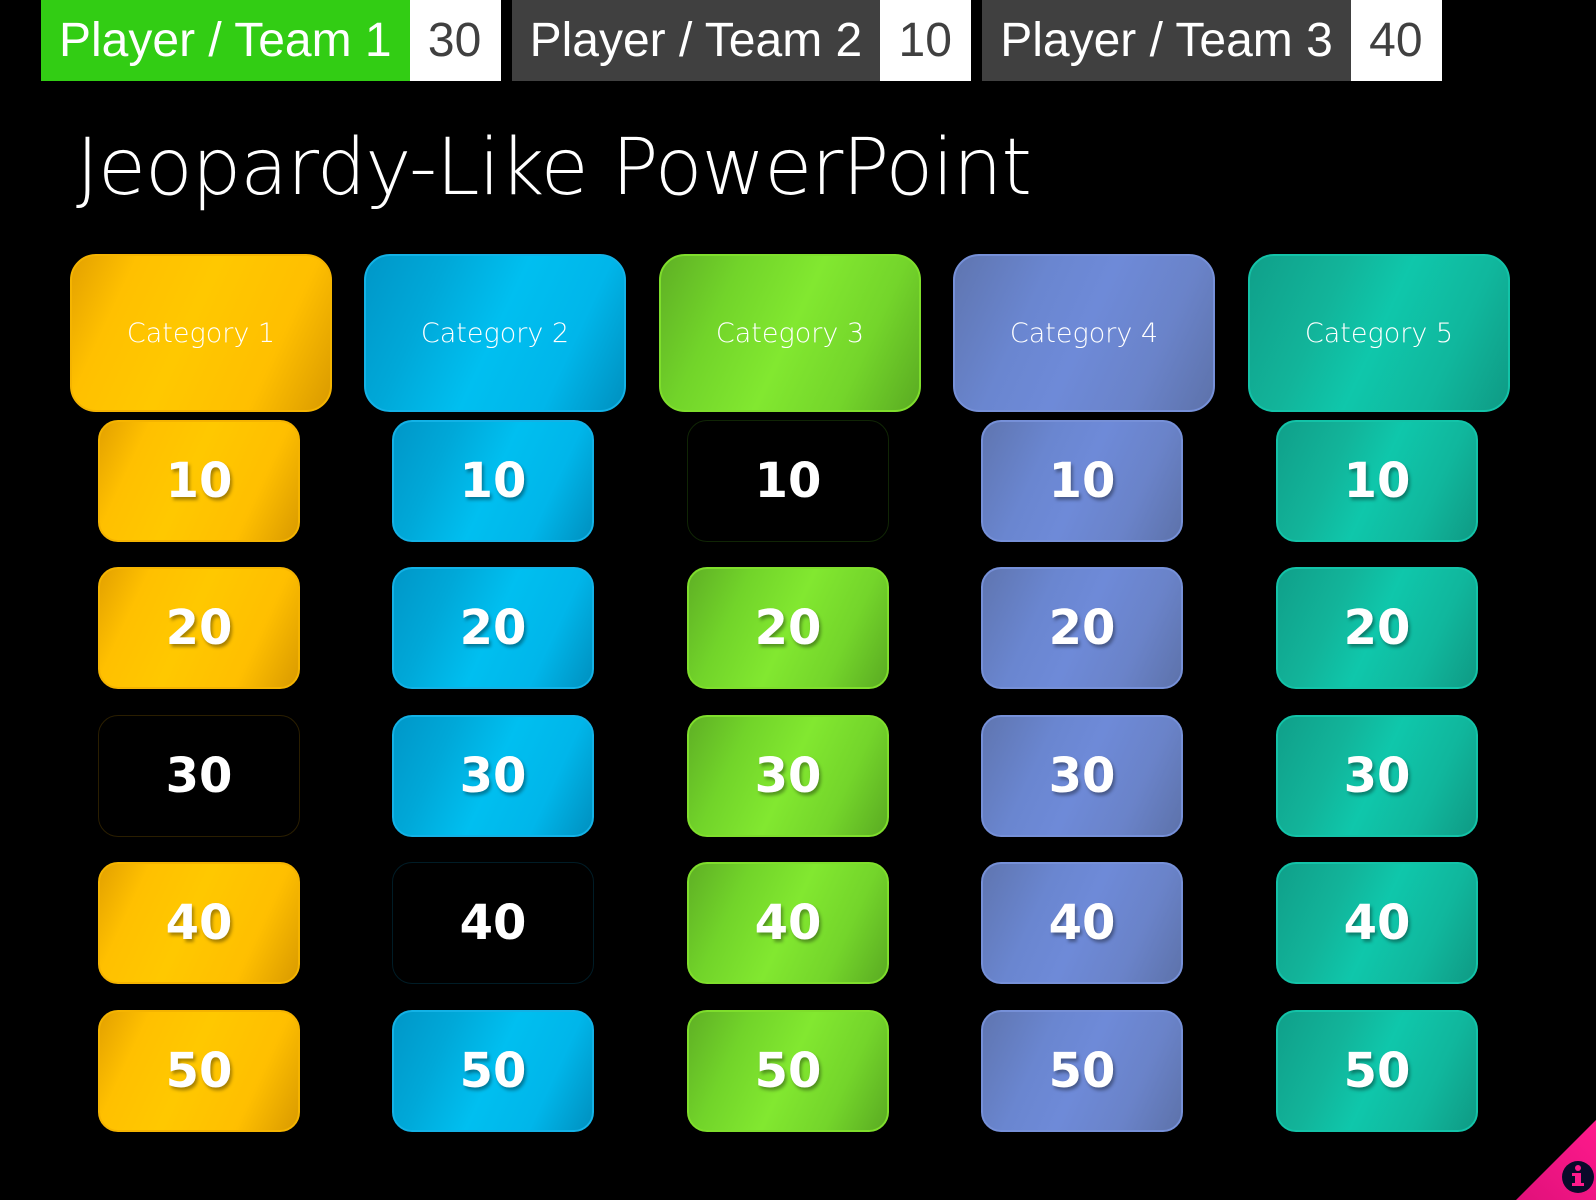 This screenshot has height=1200, width=1596. What do you see at coordinates (199, 1071) in the screenshot?
I see `tile-c1-50: 50` at bounding box center [199, 1071].